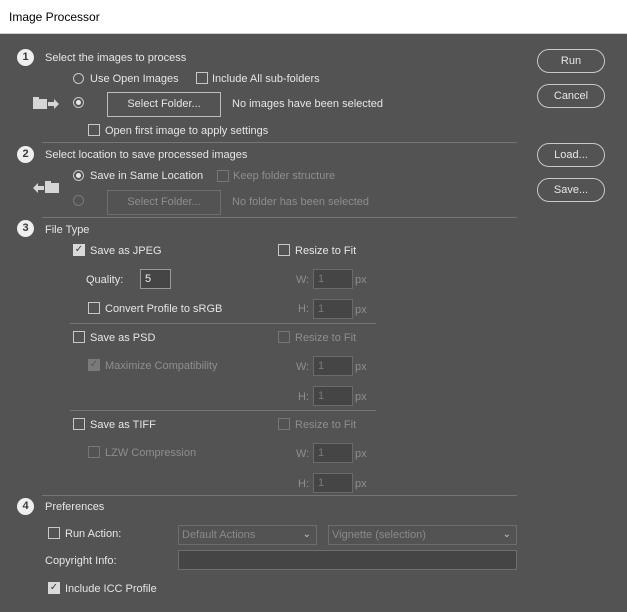  I want to click on convert-srgb-label: Convert Profile to sRGB, so click(163, 309).